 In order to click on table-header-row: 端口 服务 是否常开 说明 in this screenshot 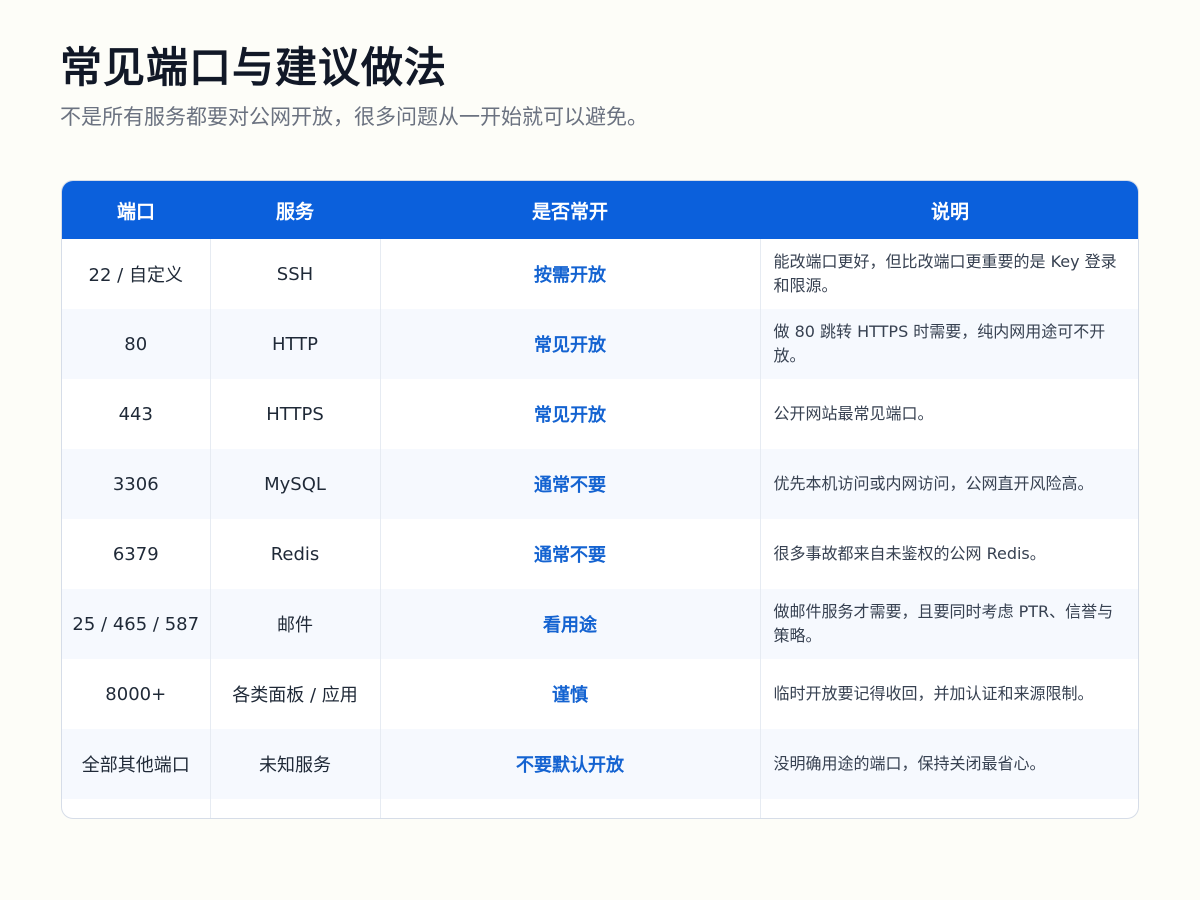, I will do `click(600, 210)`.